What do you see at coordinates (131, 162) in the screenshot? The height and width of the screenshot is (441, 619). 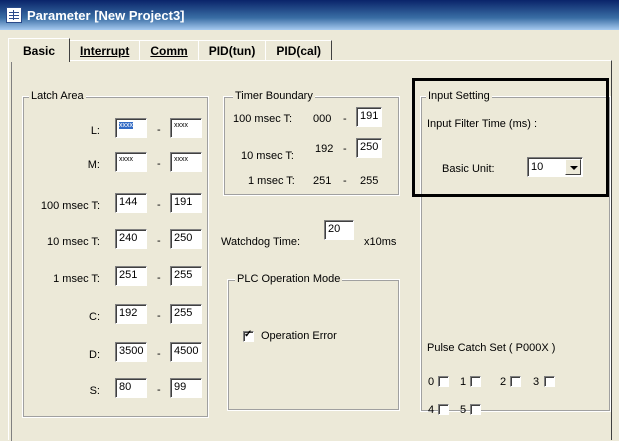 I see `latch-m-from-input: xxxx` at bounding box center [131, 162].